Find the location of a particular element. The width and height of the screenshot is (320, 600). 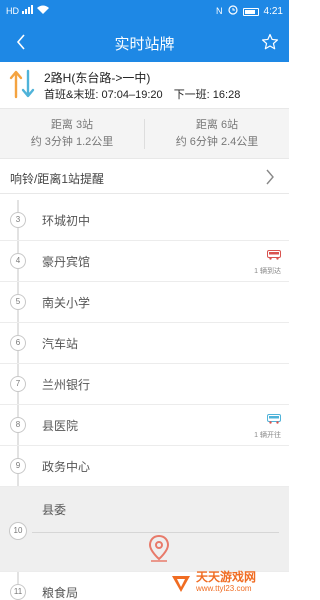

stop-name: 兰州银行 is located at coordinates (66, 385).